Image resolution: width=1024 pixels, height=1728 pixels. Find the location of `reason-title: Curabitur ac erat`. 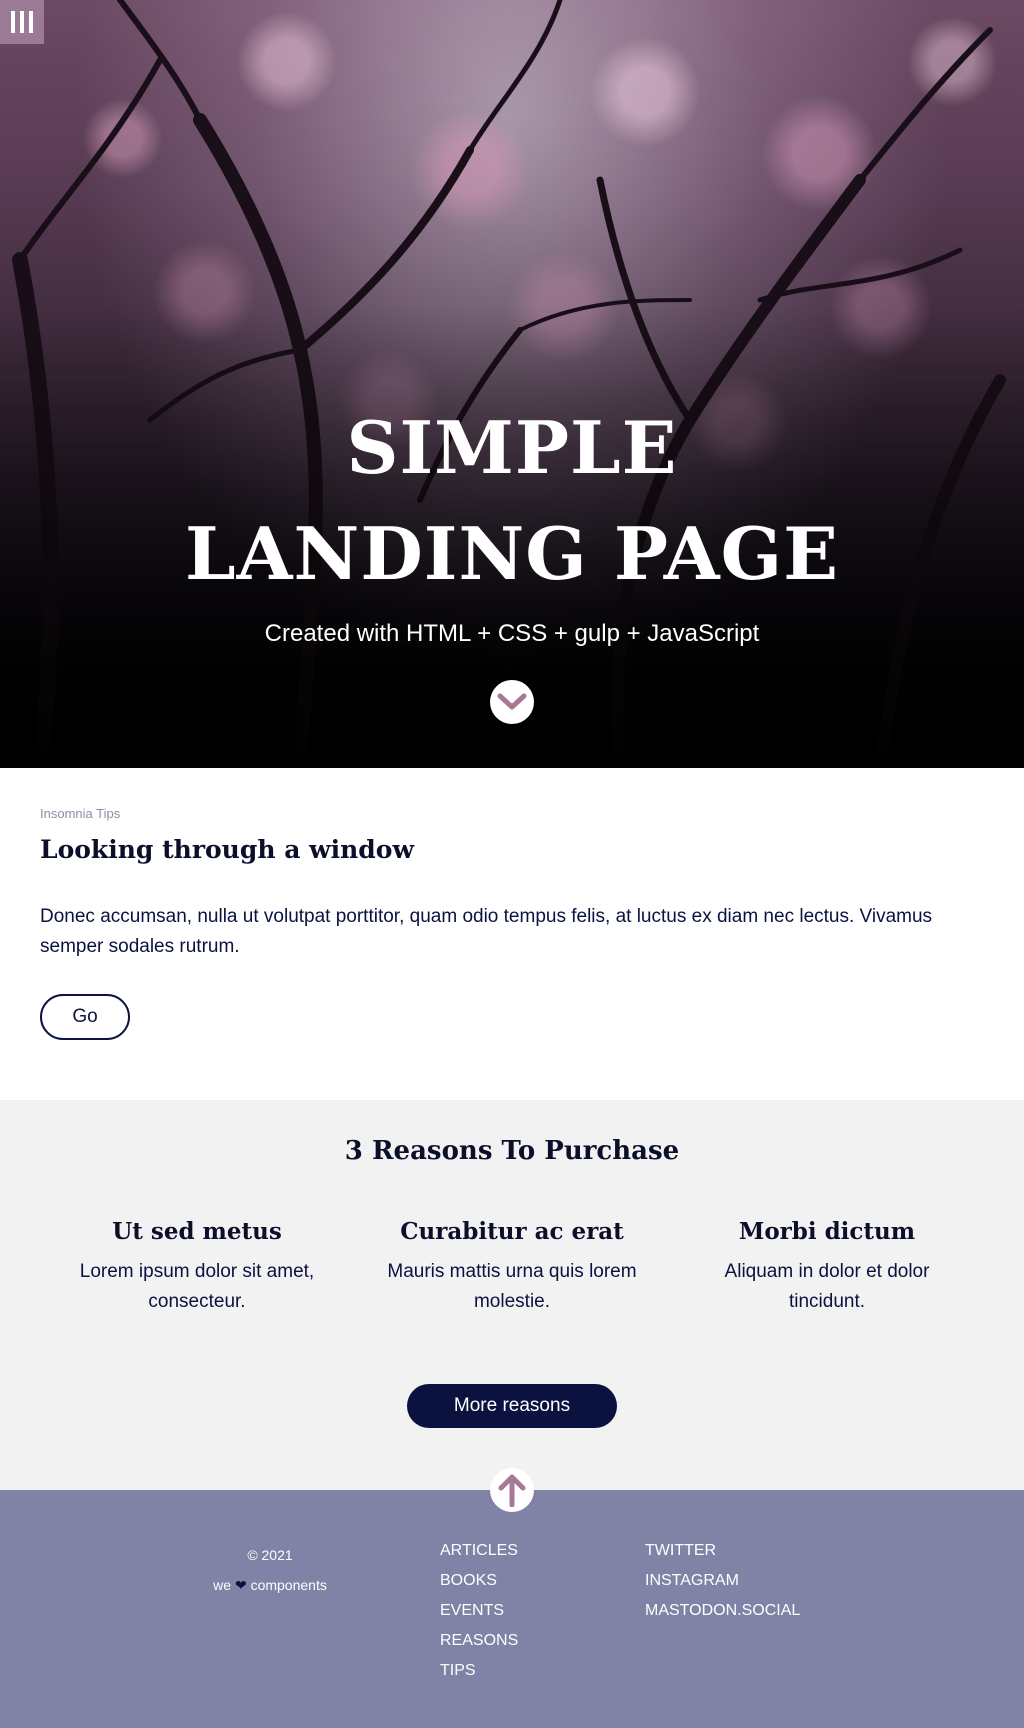

reason-title: Curabitur ac erat is located at coordinates (512, 1231).